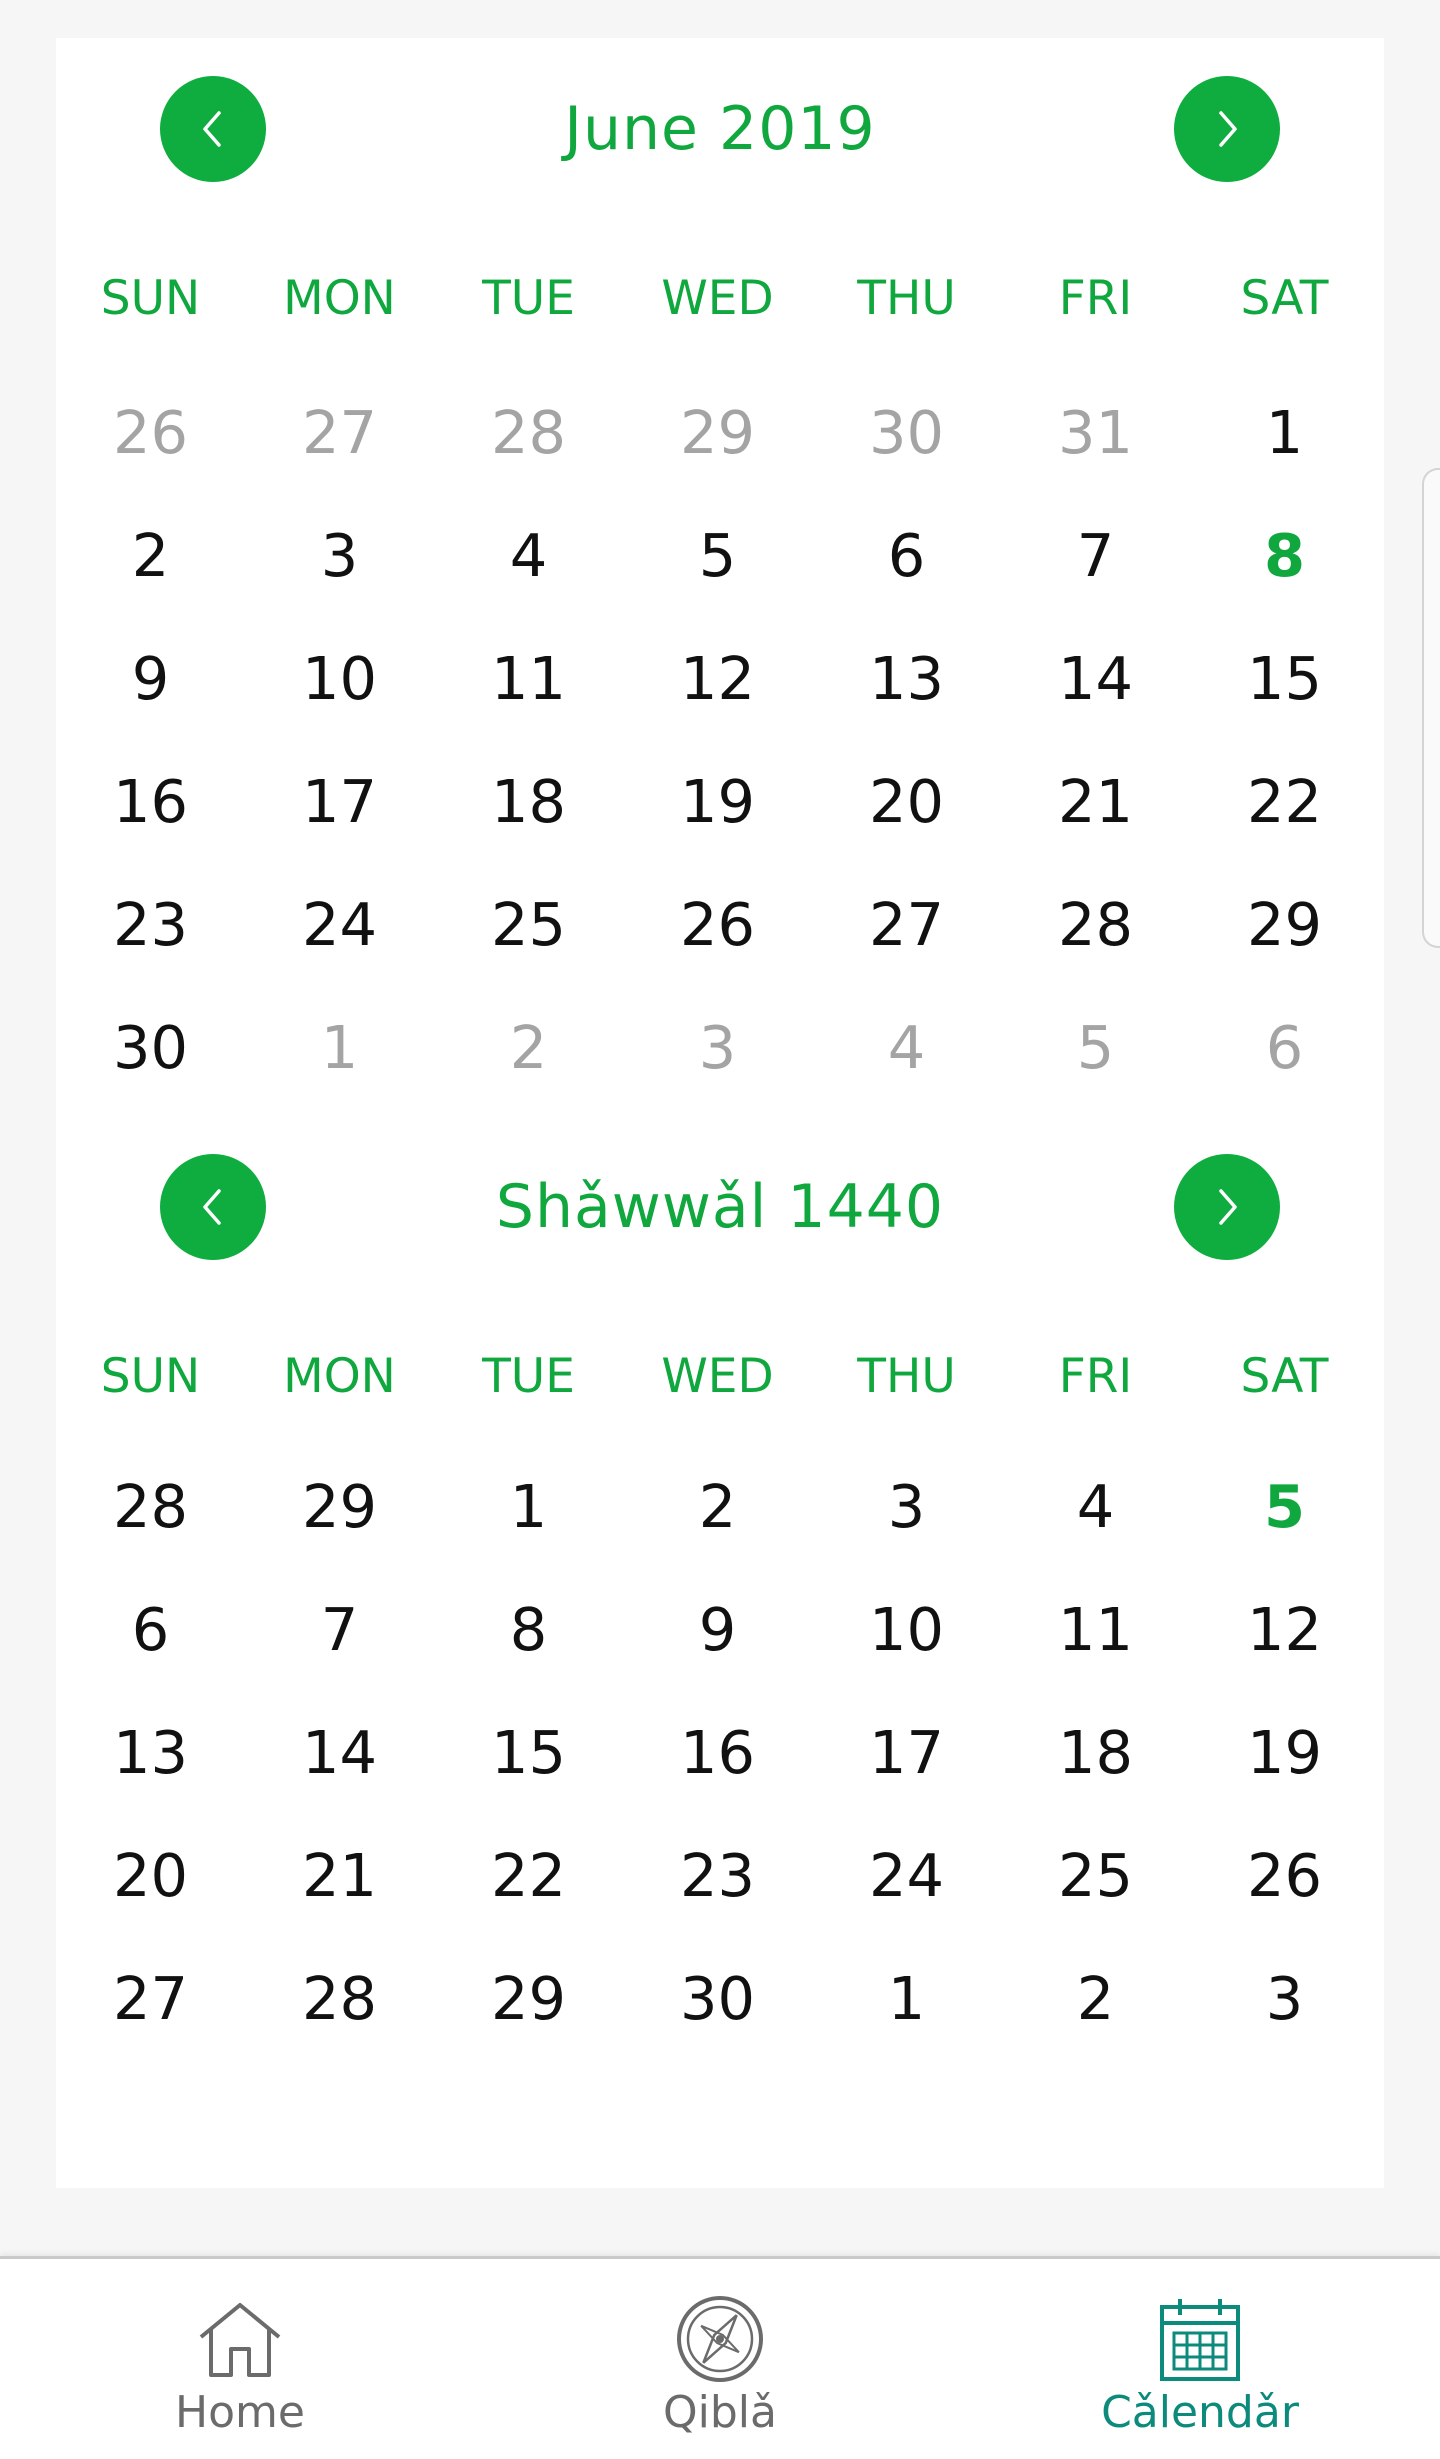 The height and width of the screenshot is (2459, 1440). I want to click on chevron-left-icon, so click(212, 1207).